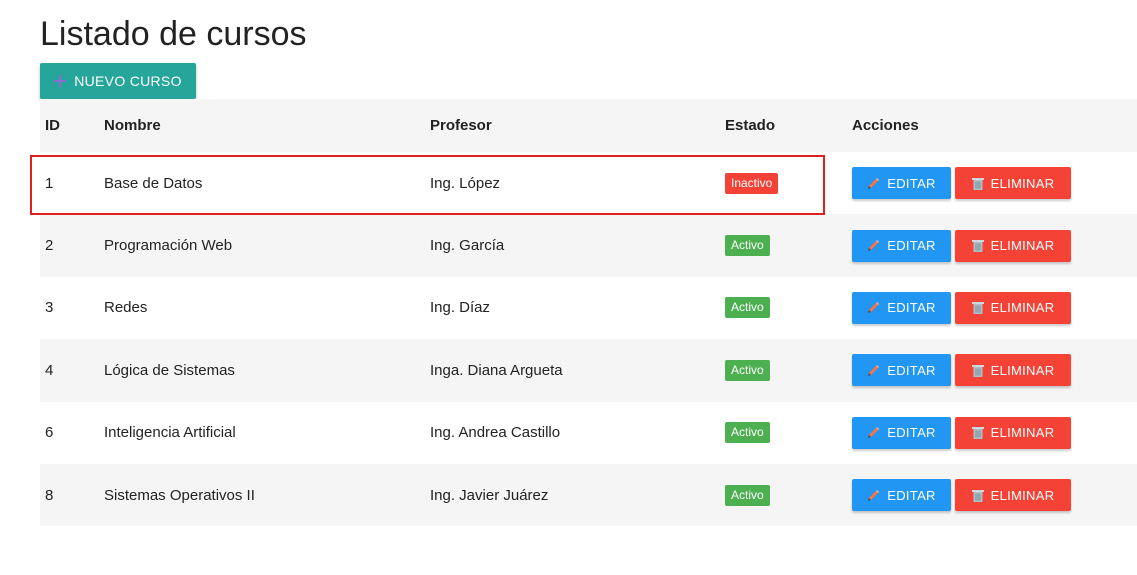 This screenshot has height=575, width=1137. I want to click on cell-name: Lógica de Sistemas, so click(169, 370).